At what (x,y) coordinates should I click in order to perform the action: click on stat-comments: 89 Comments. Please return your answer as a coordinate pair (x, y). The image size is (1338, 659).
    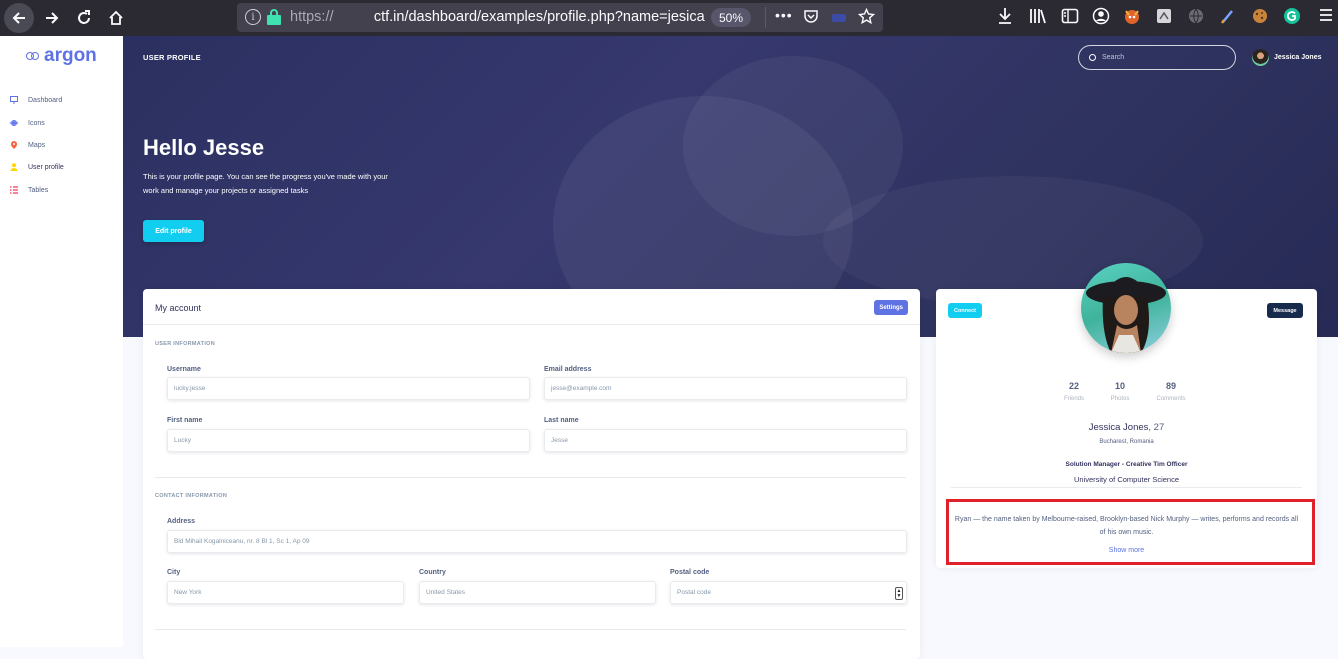
    Looking at the image, I should click on (1171, 391).